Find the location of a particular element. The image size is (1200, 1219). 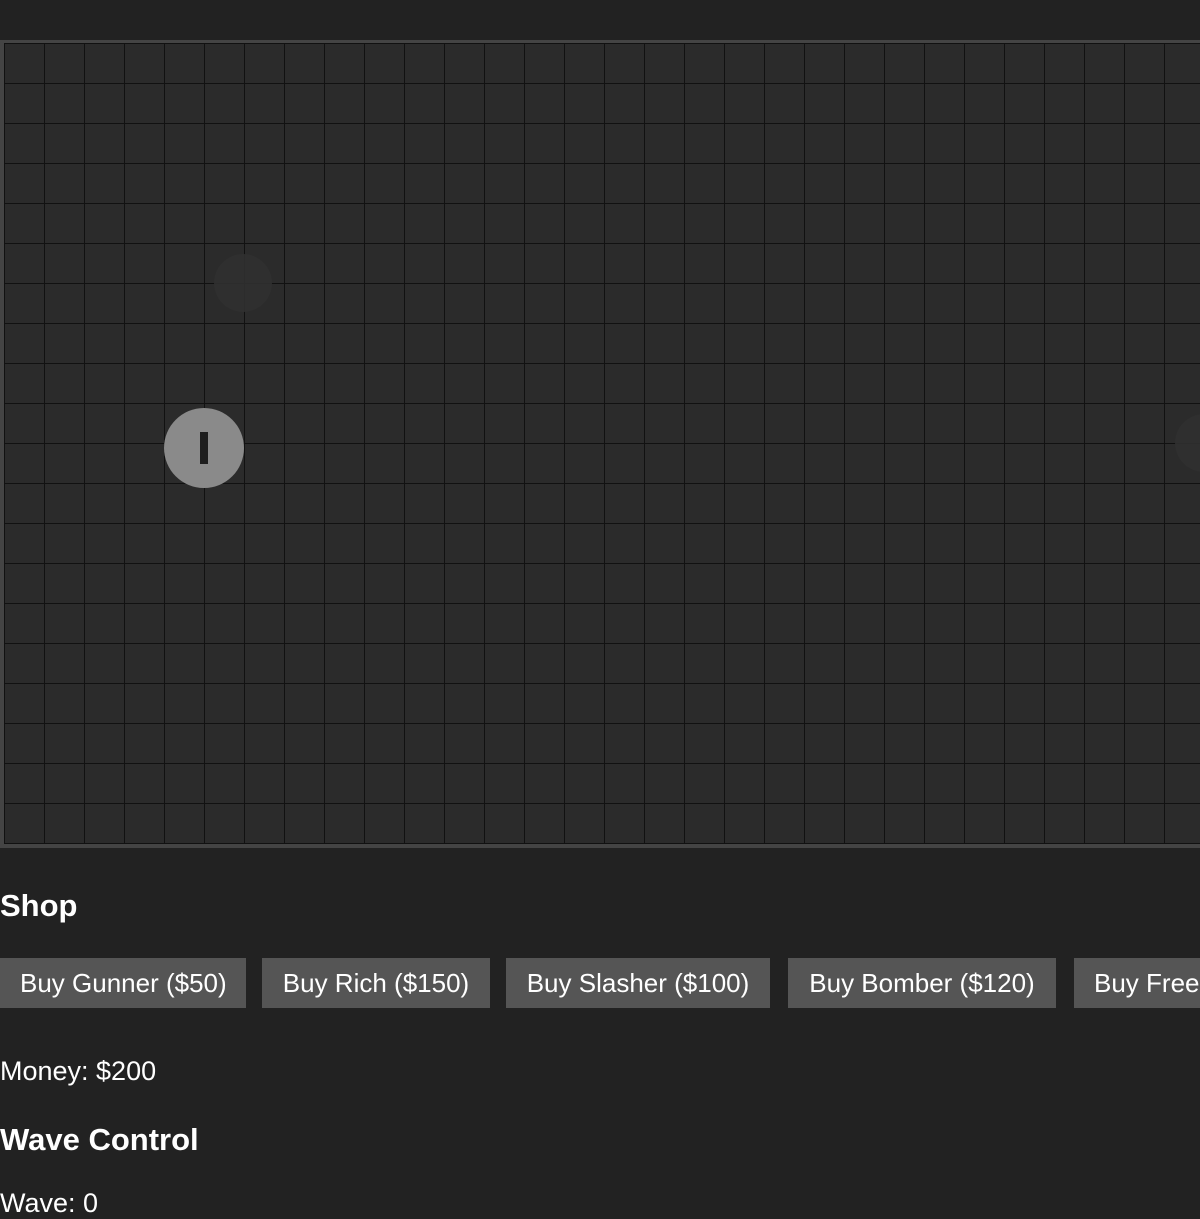

shop-heading: Shop is located at coordinates (39, 905).